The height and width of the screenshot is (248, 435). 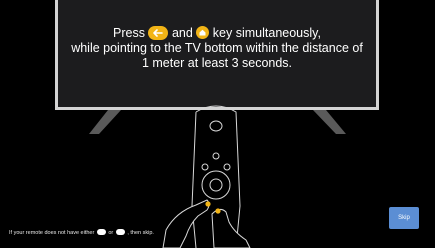 I want to click on back-arrow-icon, so click(x=158, y=33).